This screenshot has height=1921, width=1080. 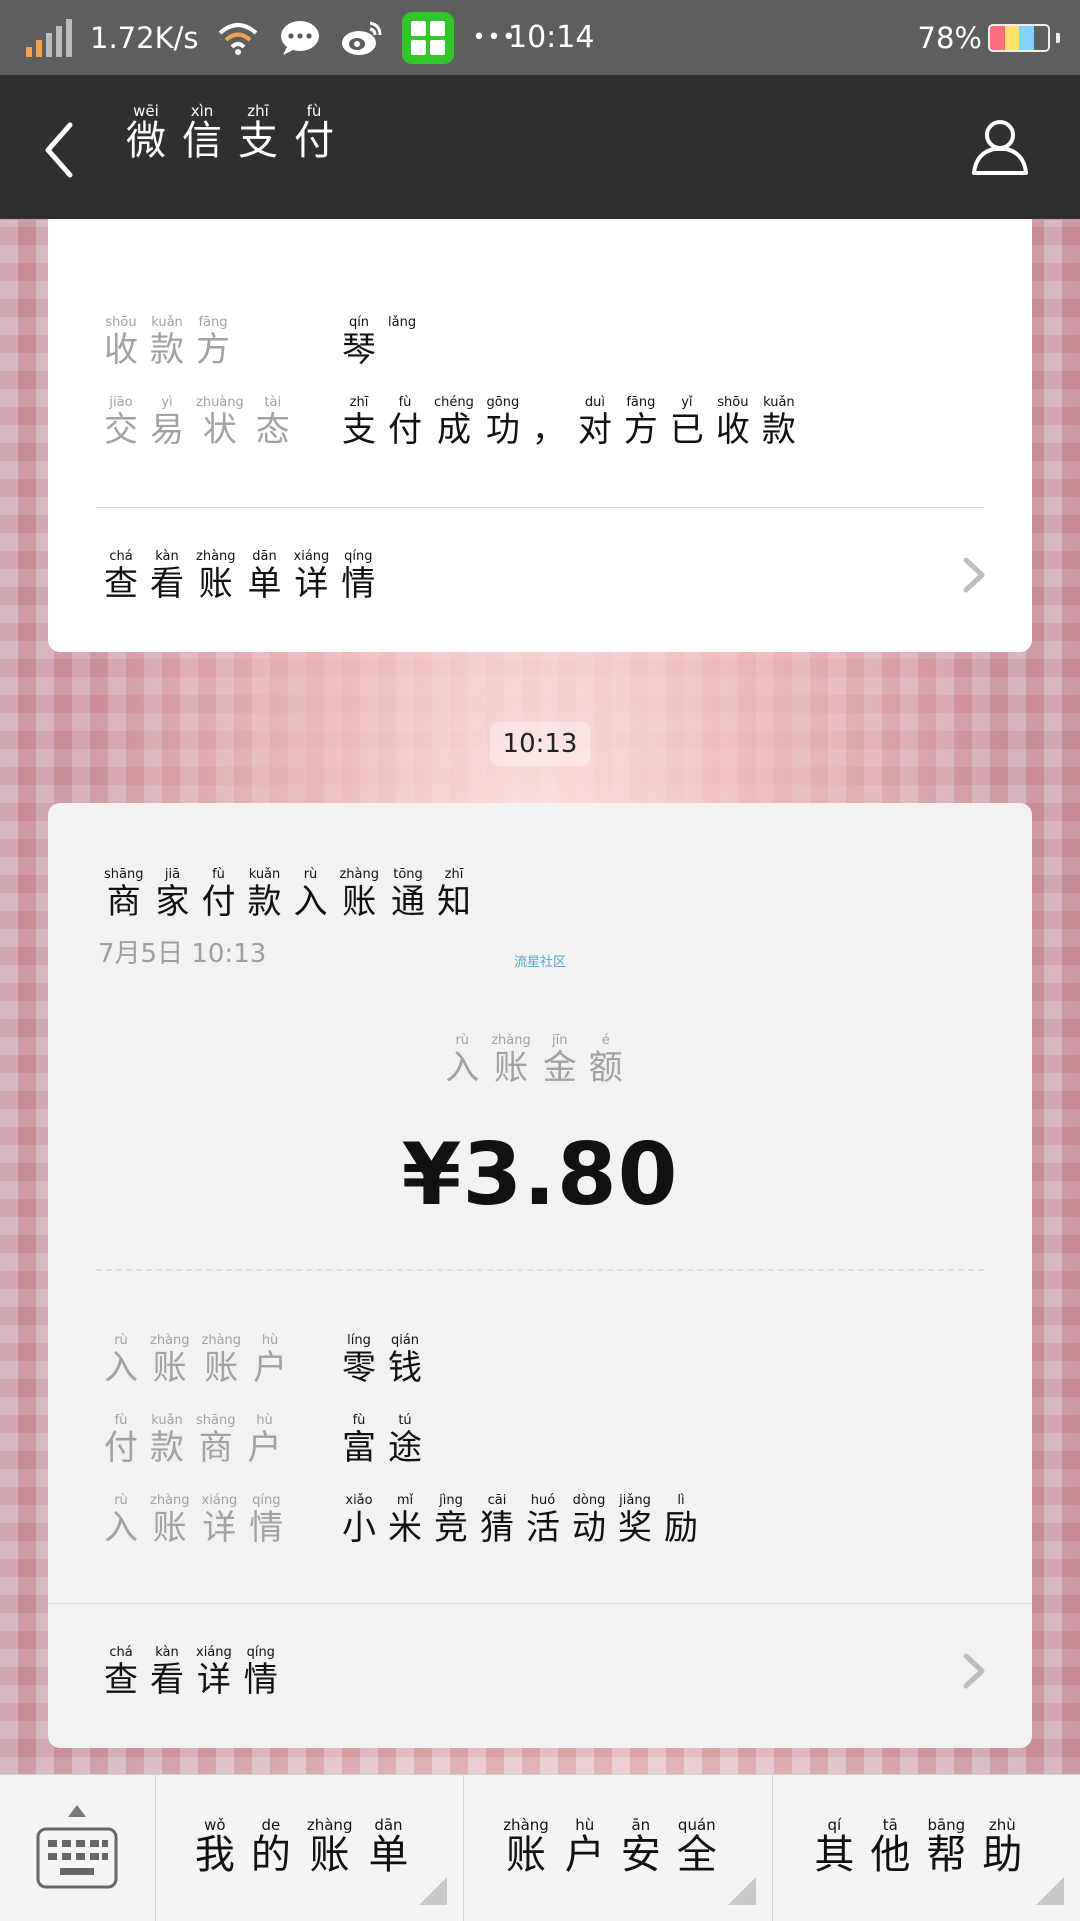 I want to click on hanzi: 他, so click(x=890, y=1855).